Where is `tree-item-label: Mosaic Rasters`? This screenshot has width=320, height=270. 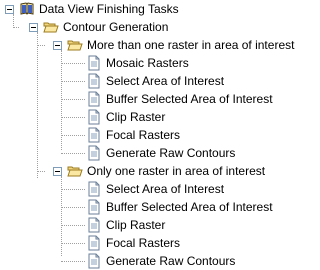
tree-item-label: Mosaic Rasters is located at coordinates (147, 63).